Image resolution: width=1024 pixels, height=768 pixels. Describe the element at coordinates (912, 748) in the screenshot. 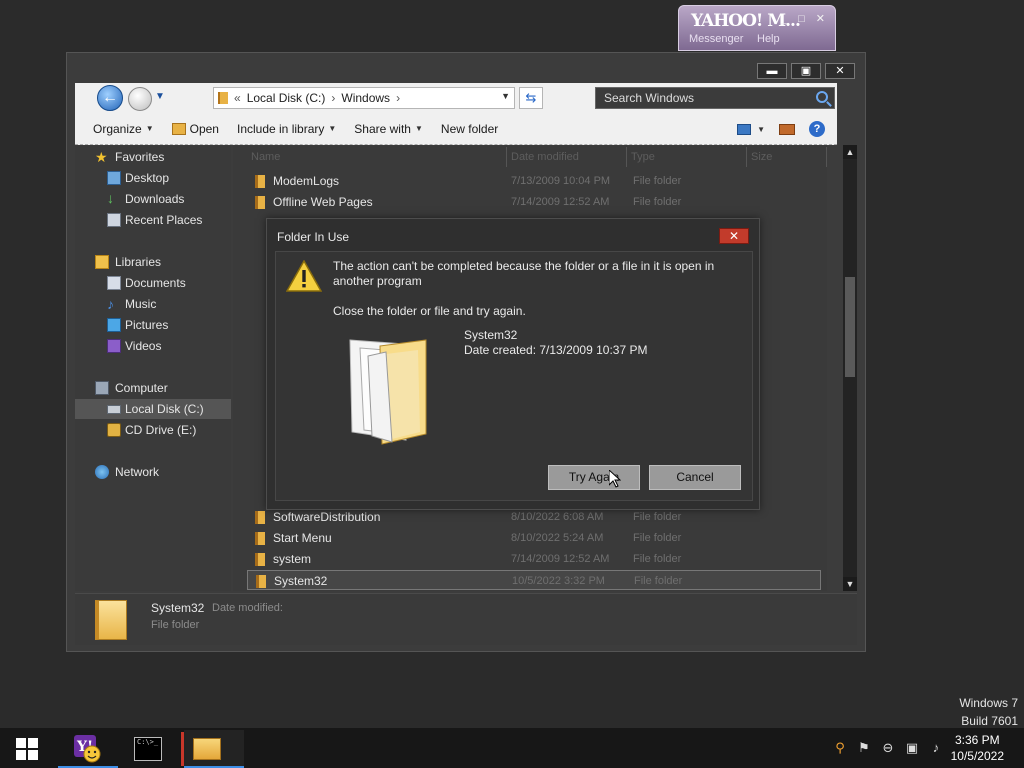

I see `display-tray-icon: ▣` at that location.